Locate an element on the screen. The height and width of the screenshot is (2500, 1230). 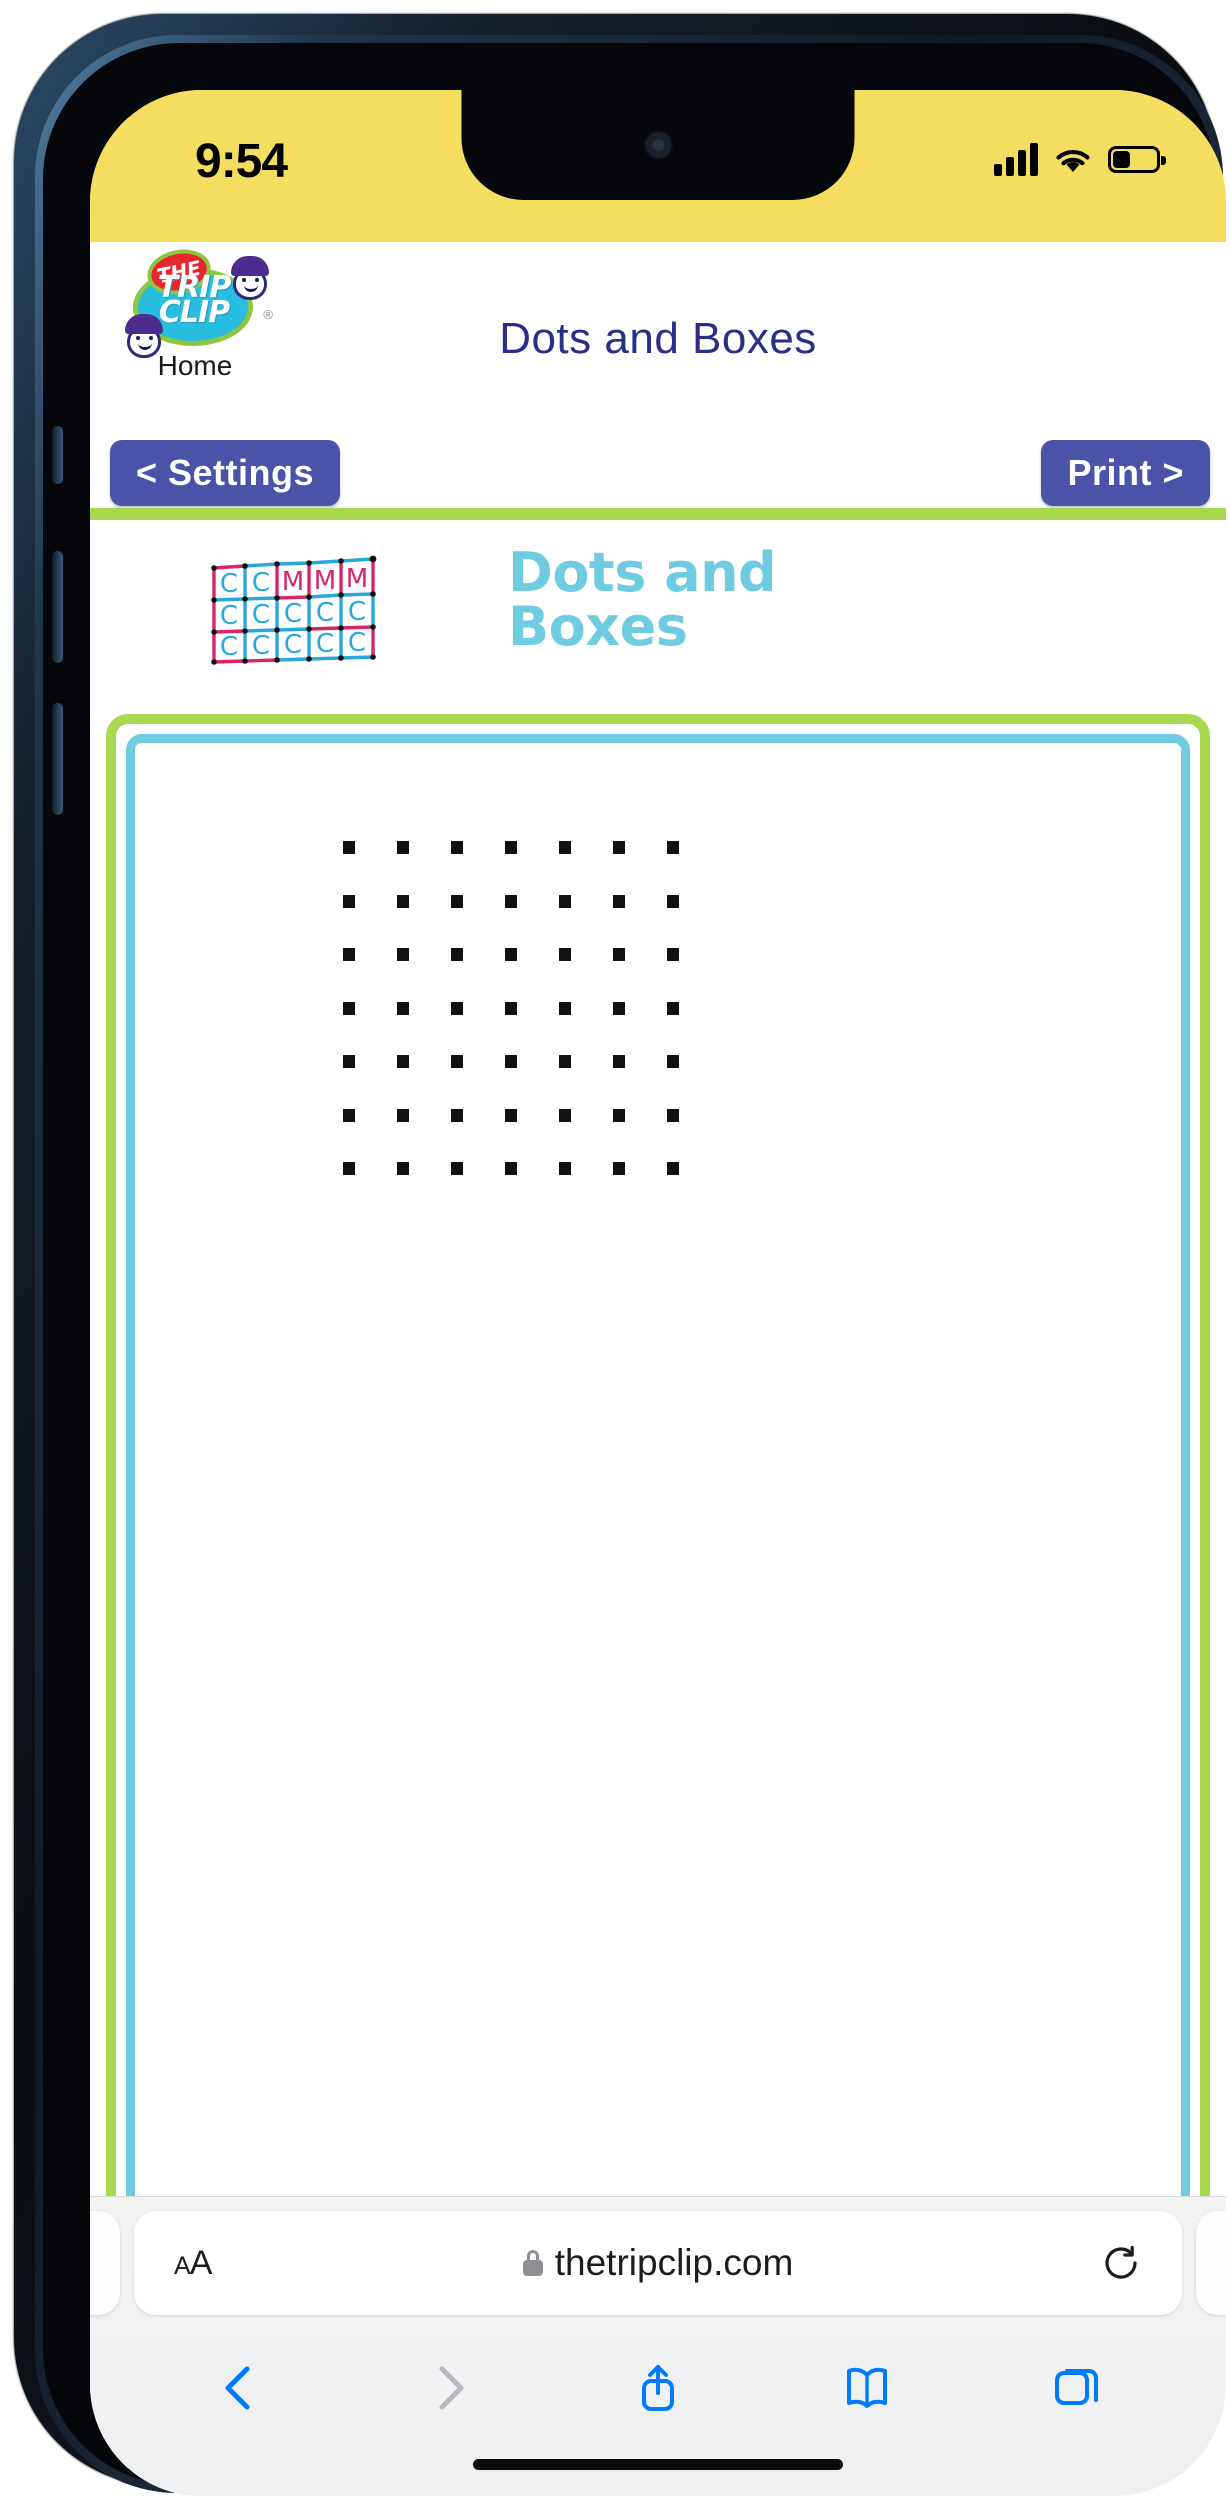
front-camera-icon is located at coordinates (658, 145).